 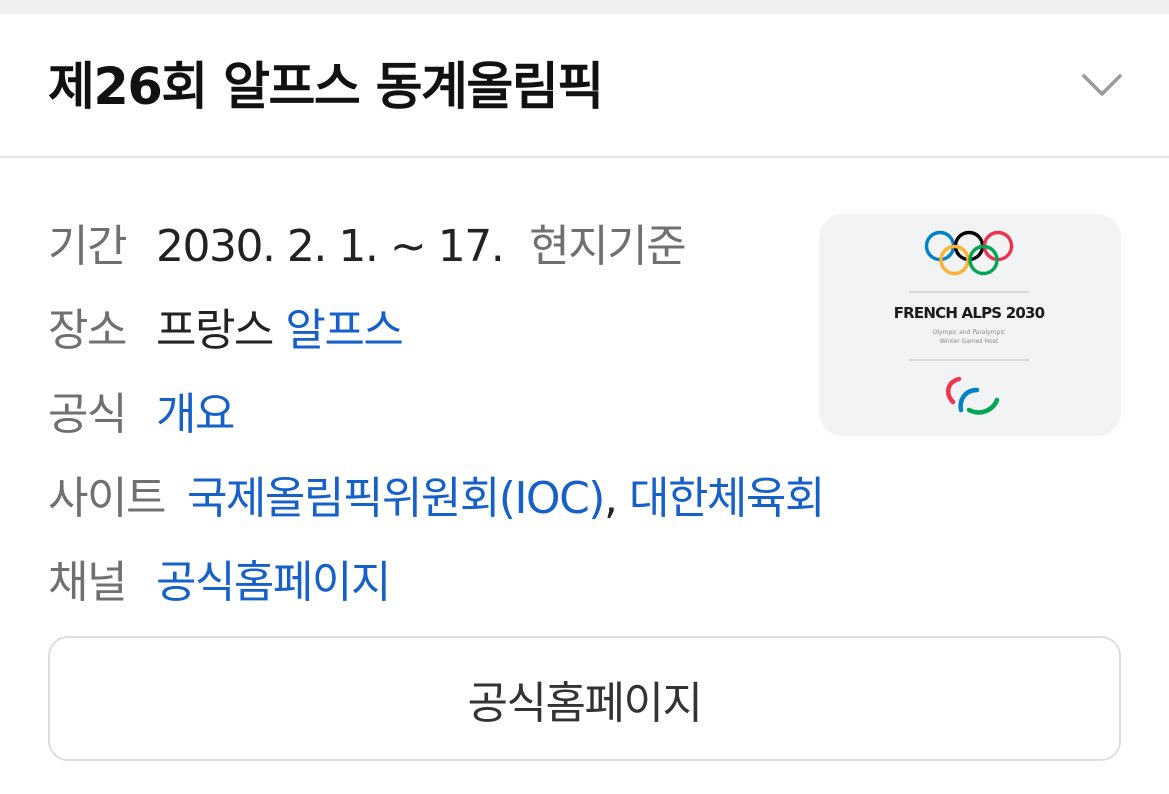 What do you see at coordinates (87, 582) in the screenshot?
I see `channel-label: 채널` at bounding box center [87, 582].